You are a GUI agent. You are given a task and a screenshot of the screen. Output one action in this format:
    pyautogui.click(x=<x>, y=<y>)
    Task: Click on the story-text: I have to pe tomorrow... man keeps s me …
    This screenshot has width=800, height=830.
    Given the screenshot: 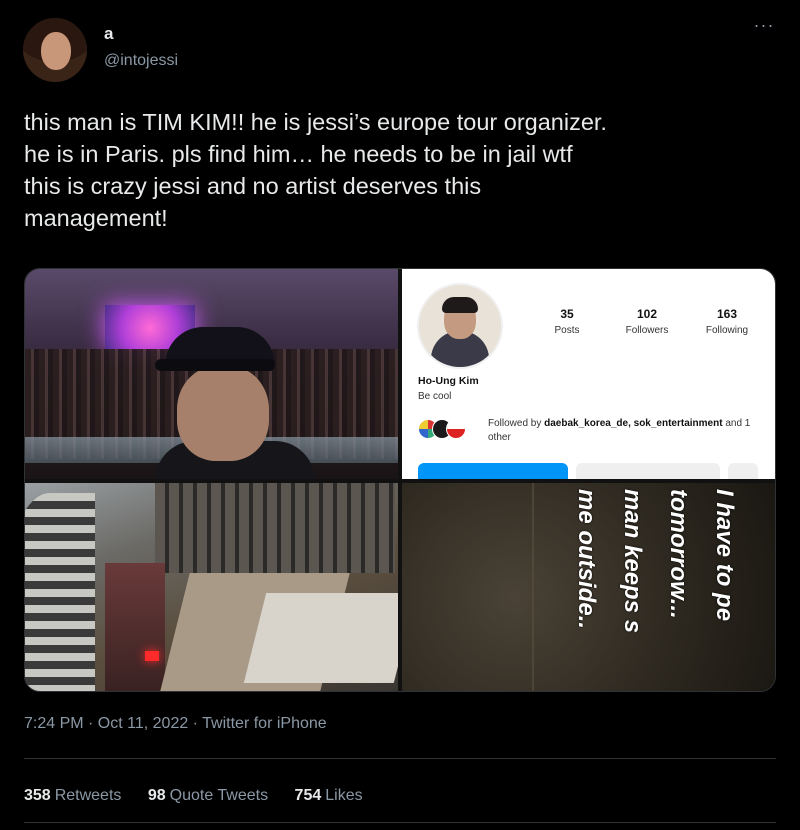 What is the action you would take?
    pyautogui.click(x=655, y=561)
    